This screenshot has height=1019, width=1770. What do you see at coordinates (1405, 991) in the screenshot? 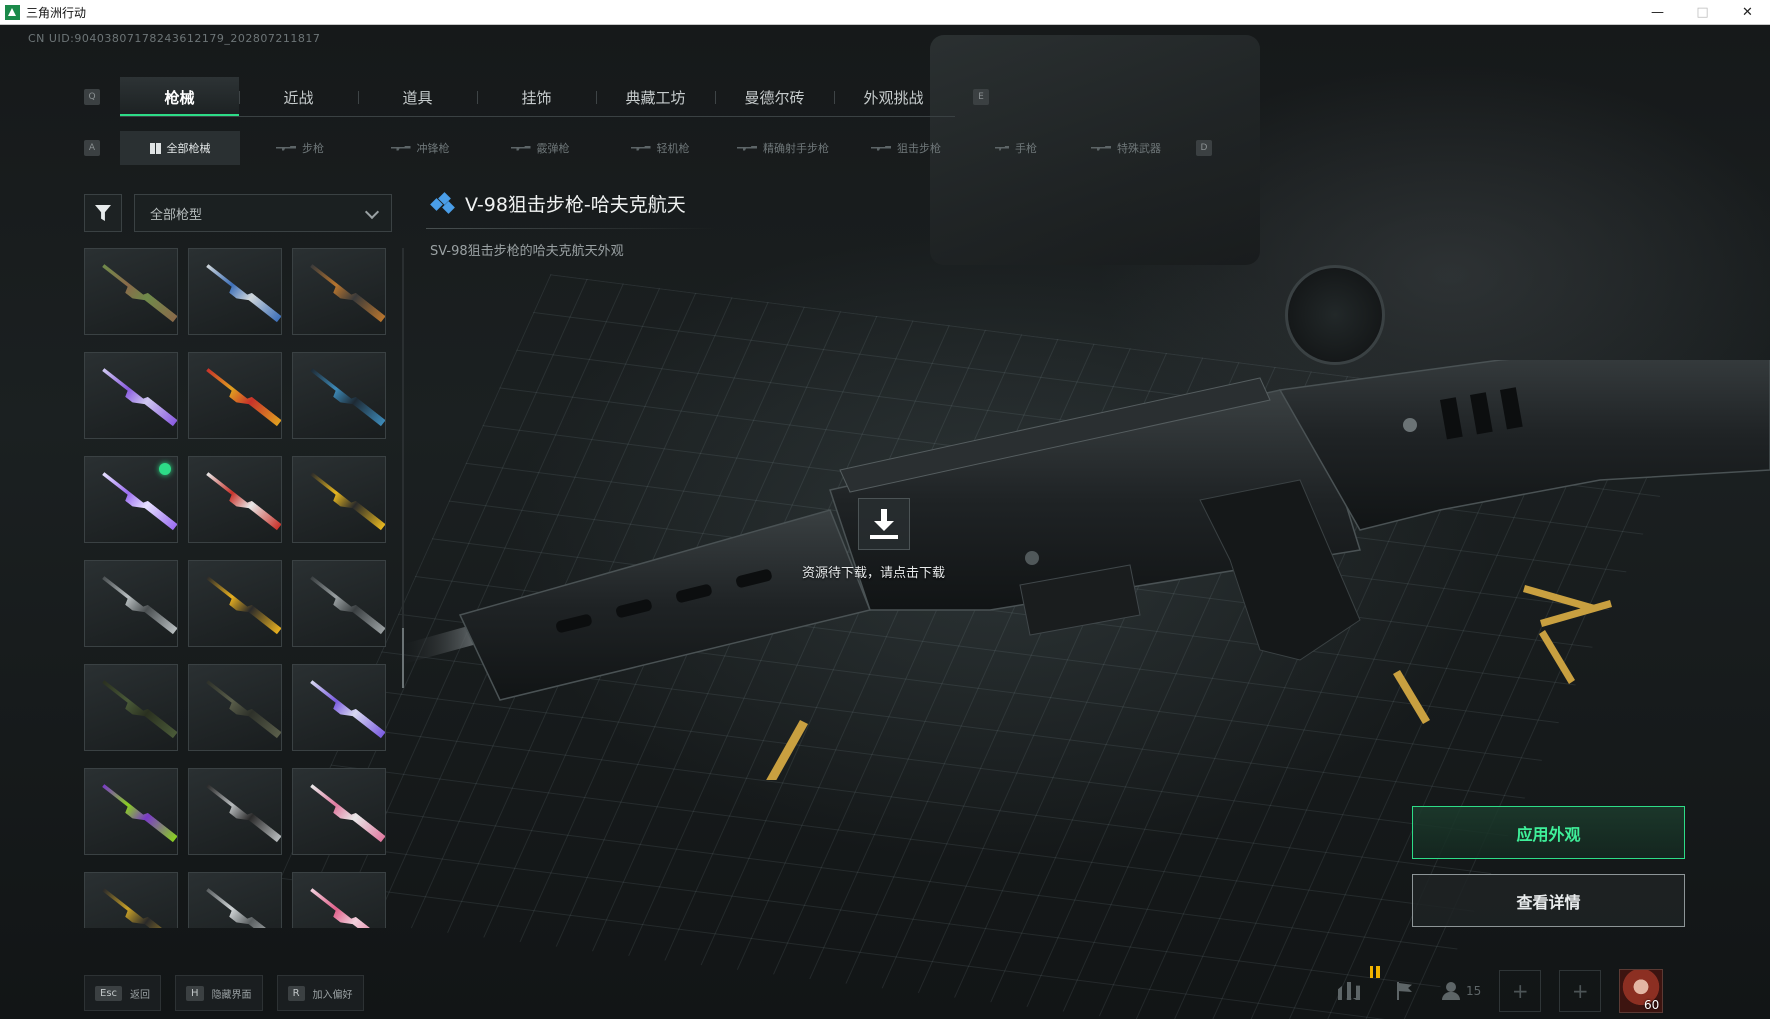
I see `flag-button` at bounding box center [1405, 991].